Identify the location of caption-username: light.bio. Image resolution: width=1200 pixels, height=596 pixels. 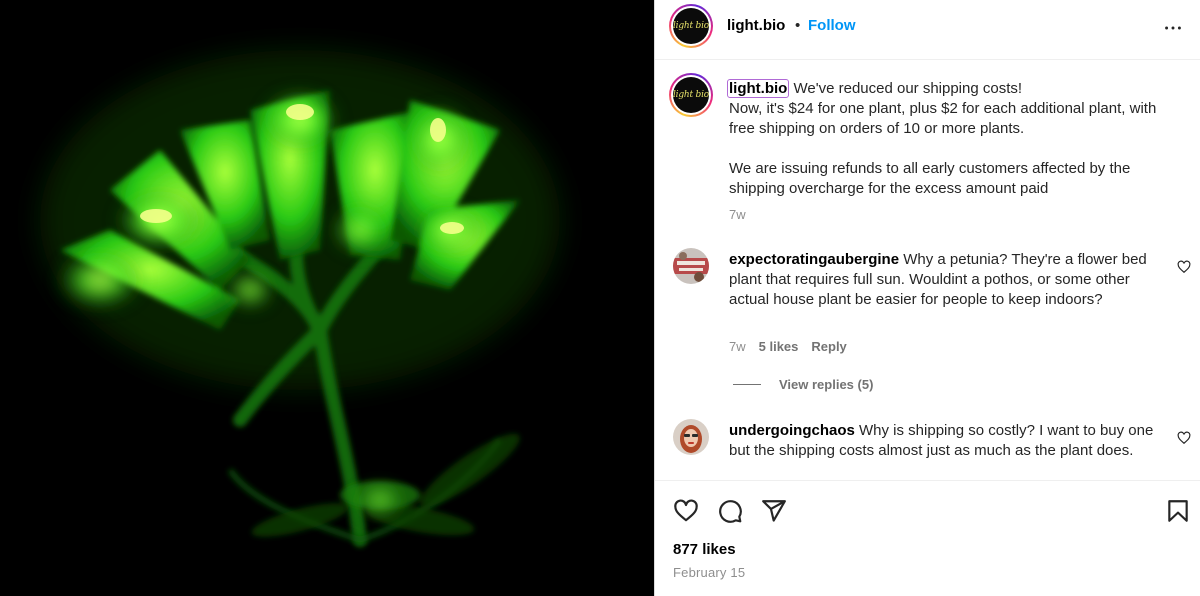
(758, 88).